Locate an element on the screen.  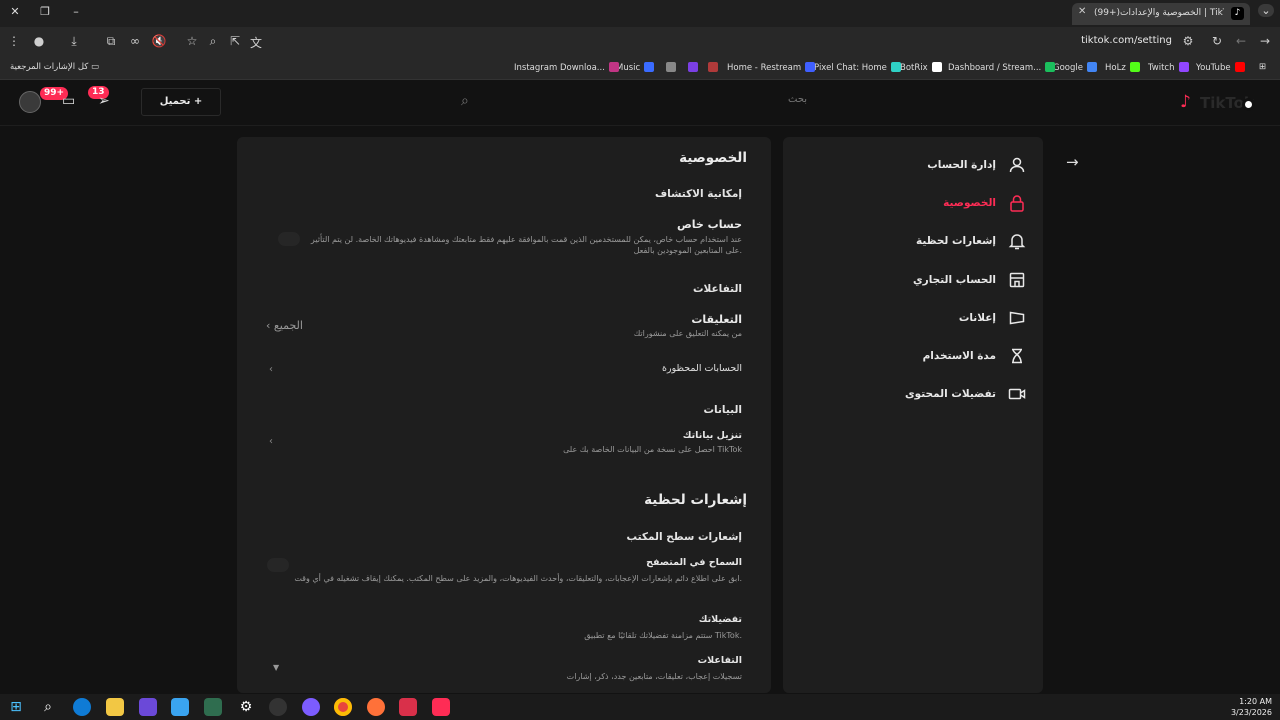
nav-item-push-notifications: إشعارات لحظية is located at coordinates (906, 242).